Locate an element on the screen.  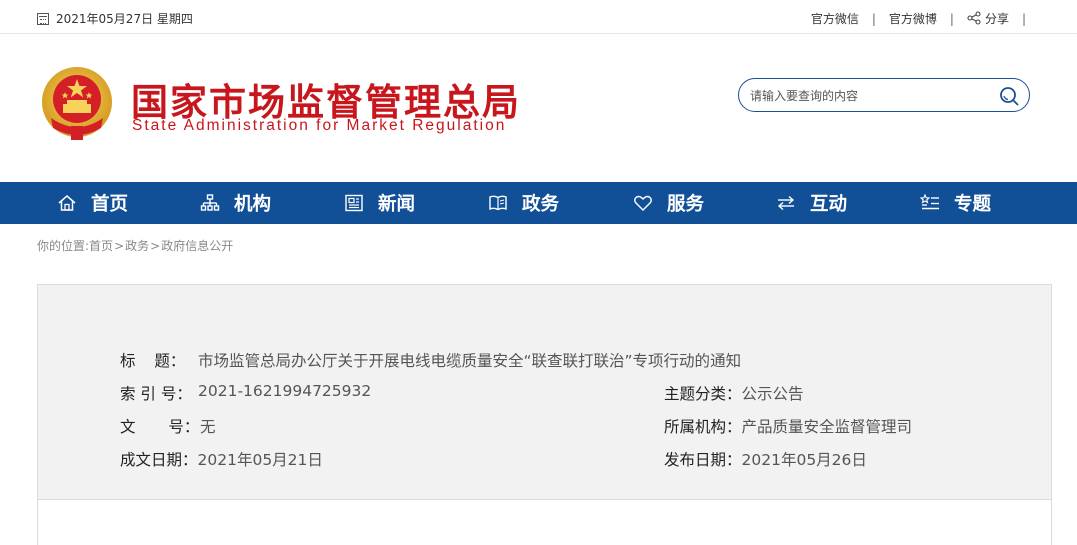
search-box is located at coordinates (884, 95).